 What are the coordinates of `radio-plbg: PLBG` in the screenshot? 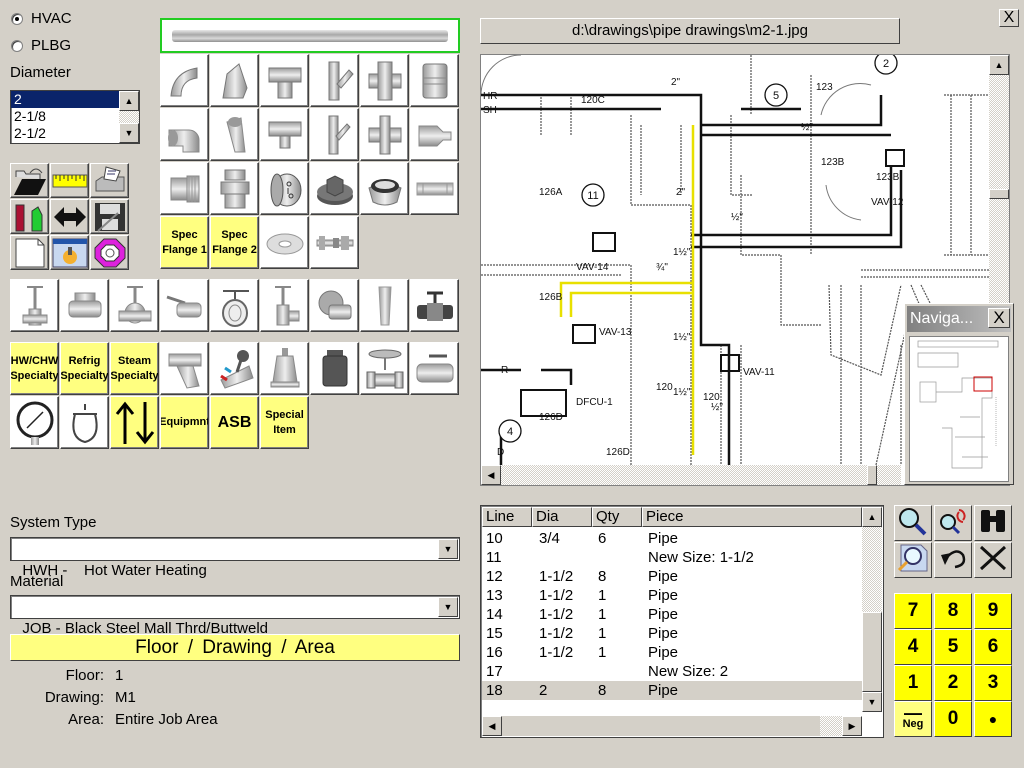 It's located at (41, 45).